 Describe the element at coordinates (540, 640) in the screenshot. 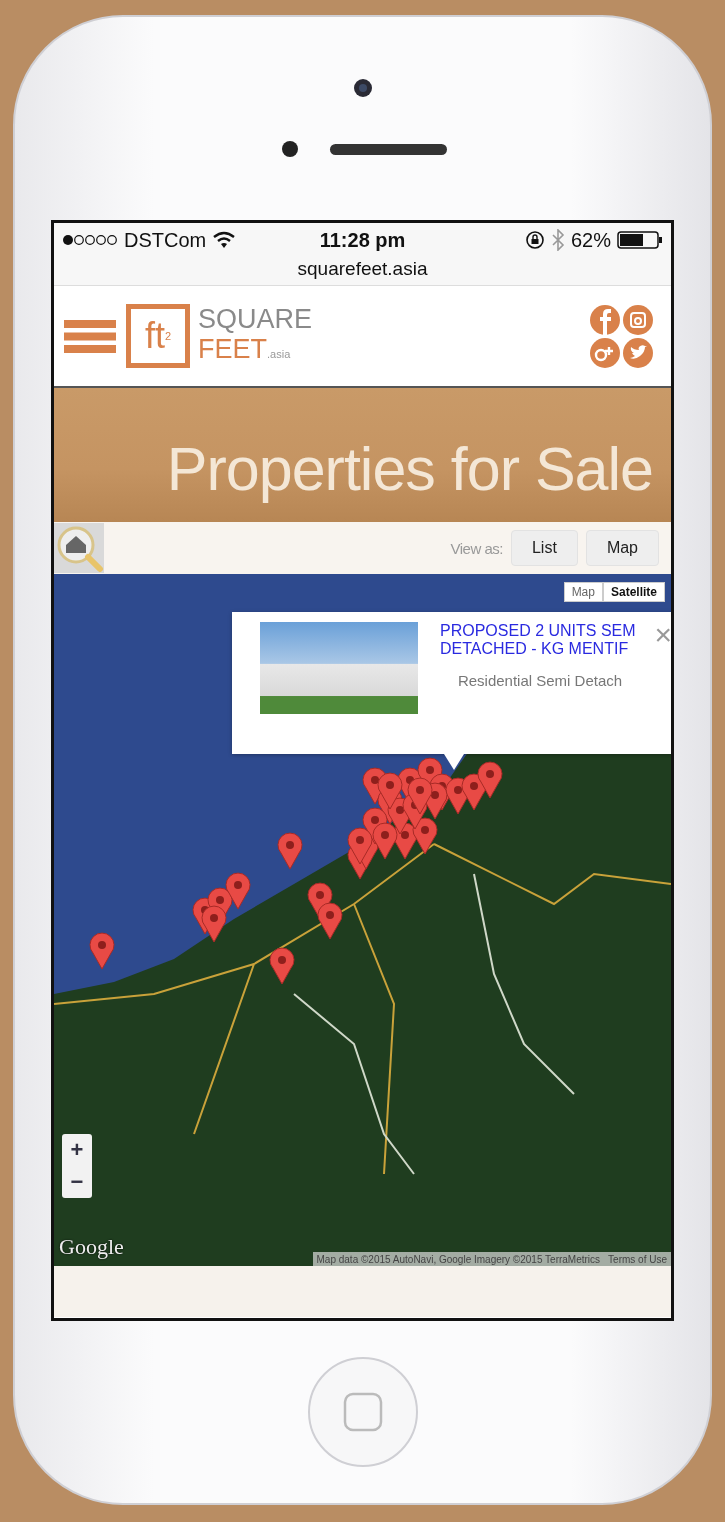

I see `listing-title-link: PROPOSED 2 UNITS SEM DETACHED - KG MENTIF` at that location.